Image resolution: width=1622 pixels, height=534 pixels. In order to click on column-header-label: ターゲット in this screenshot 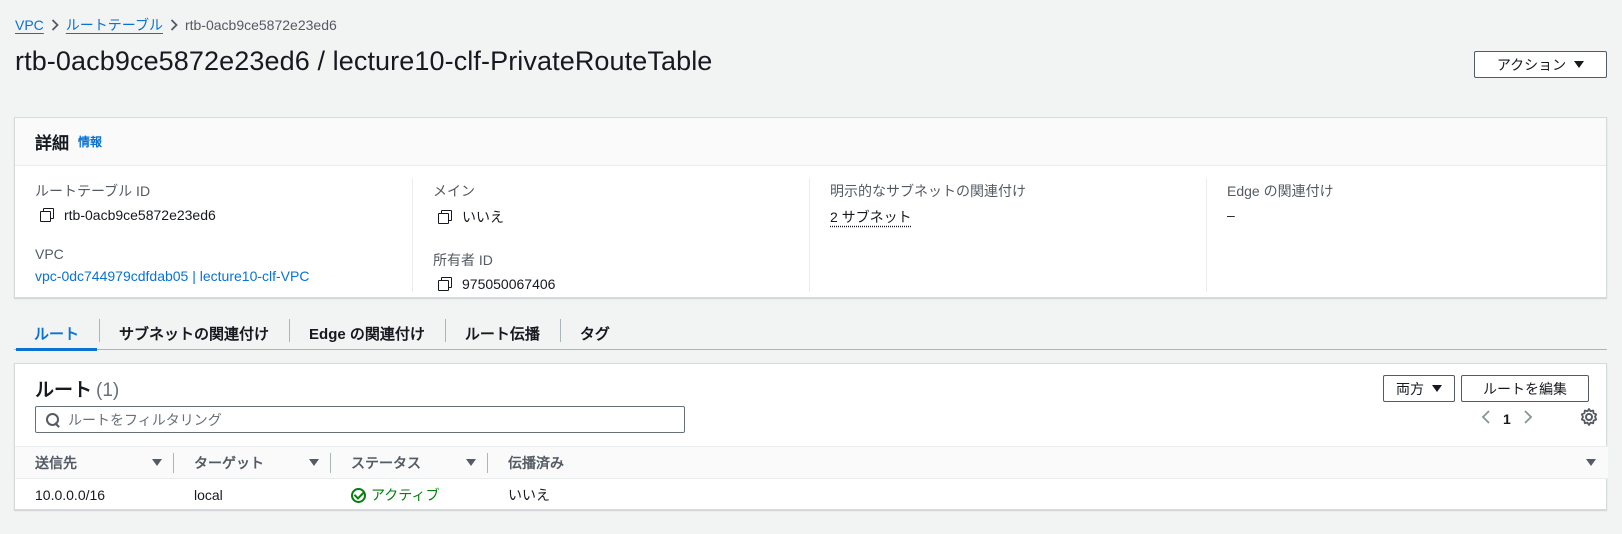, I will do `click(229, 462)`.